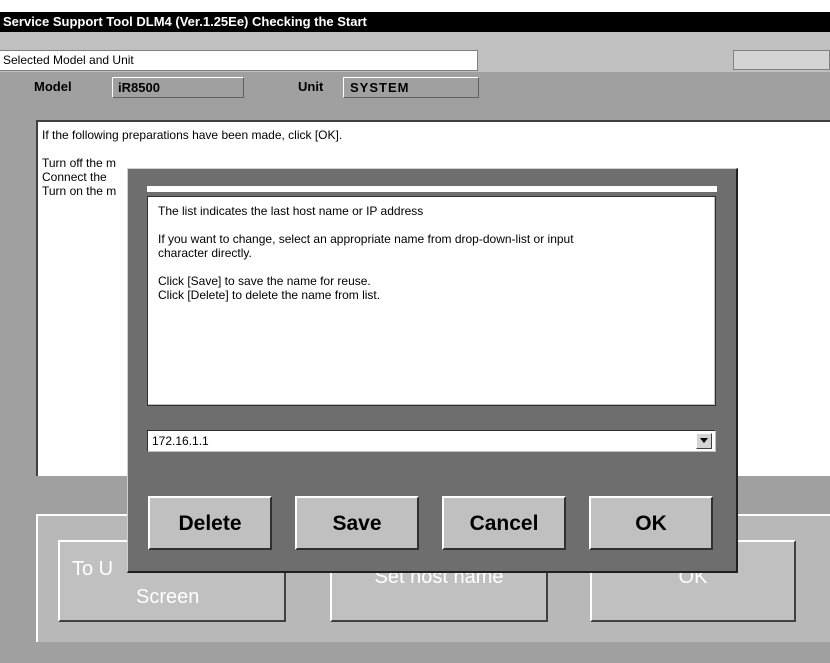 The height and width of the screenshot is (663, 830). I want to click on host-name-combobox: 172.16.1.1, so click(431, 441).